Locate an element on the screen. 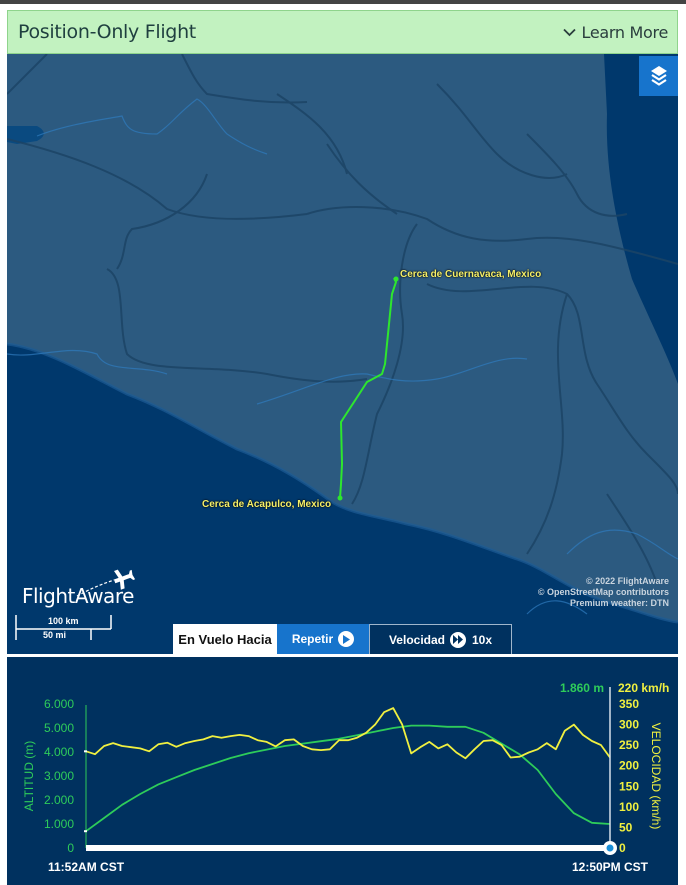 This screenshot has height=885, width=686. timeline-track is located at coordinates (348, 848).